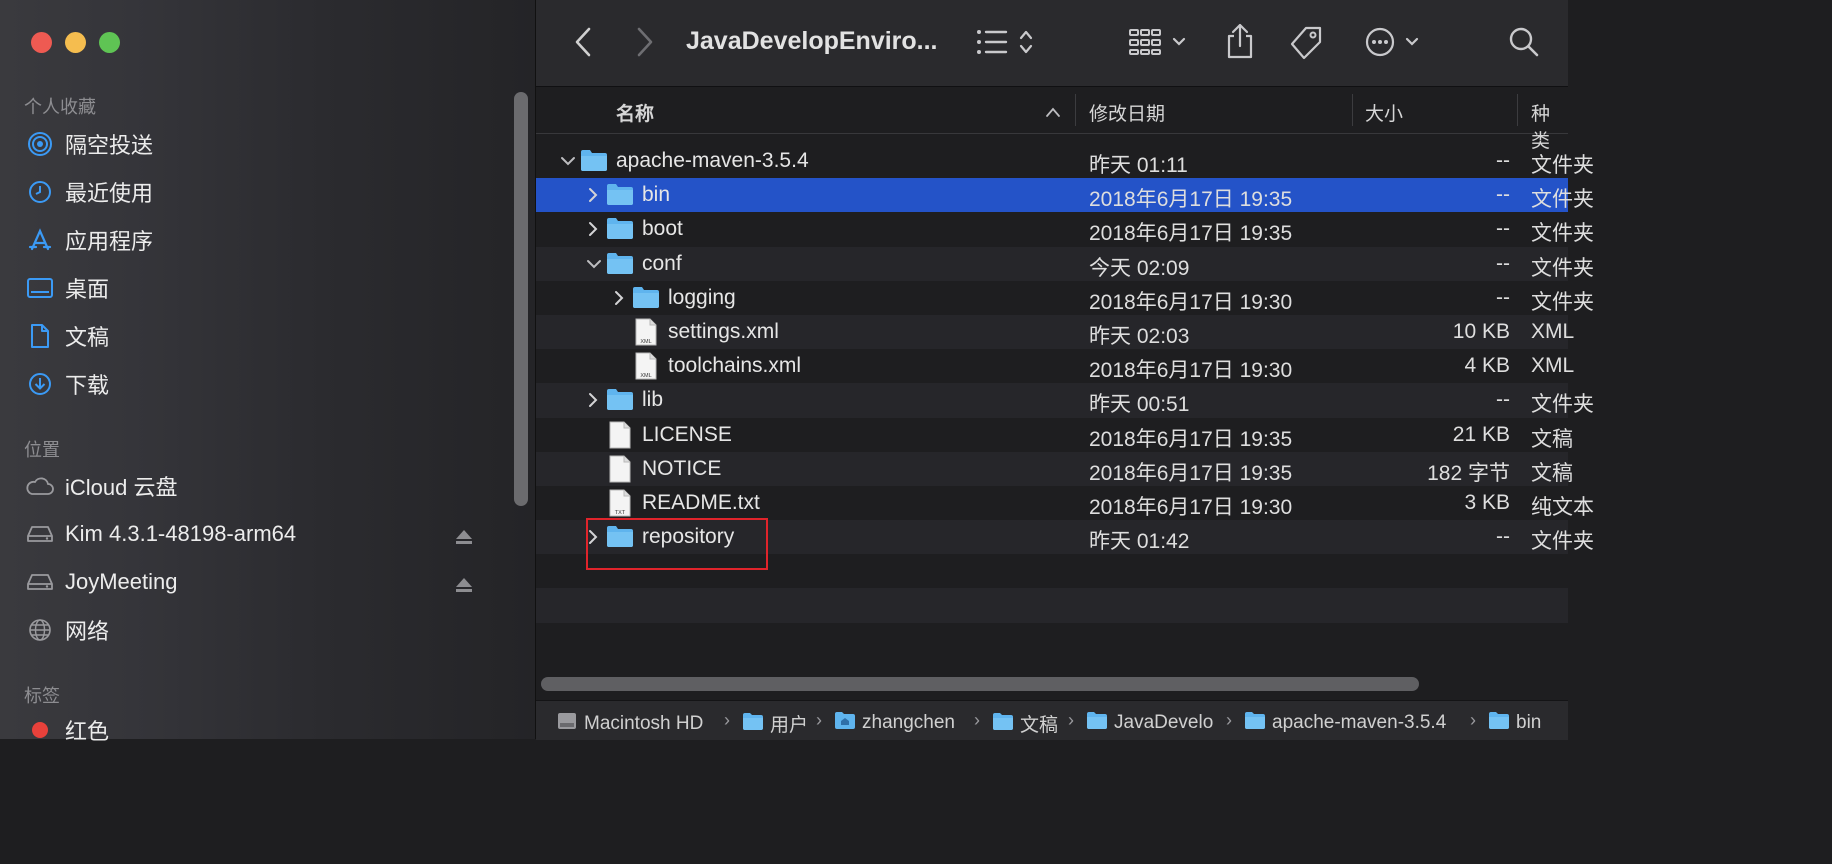  I want to click on column-size-header: 大小, so click(1384, 112).